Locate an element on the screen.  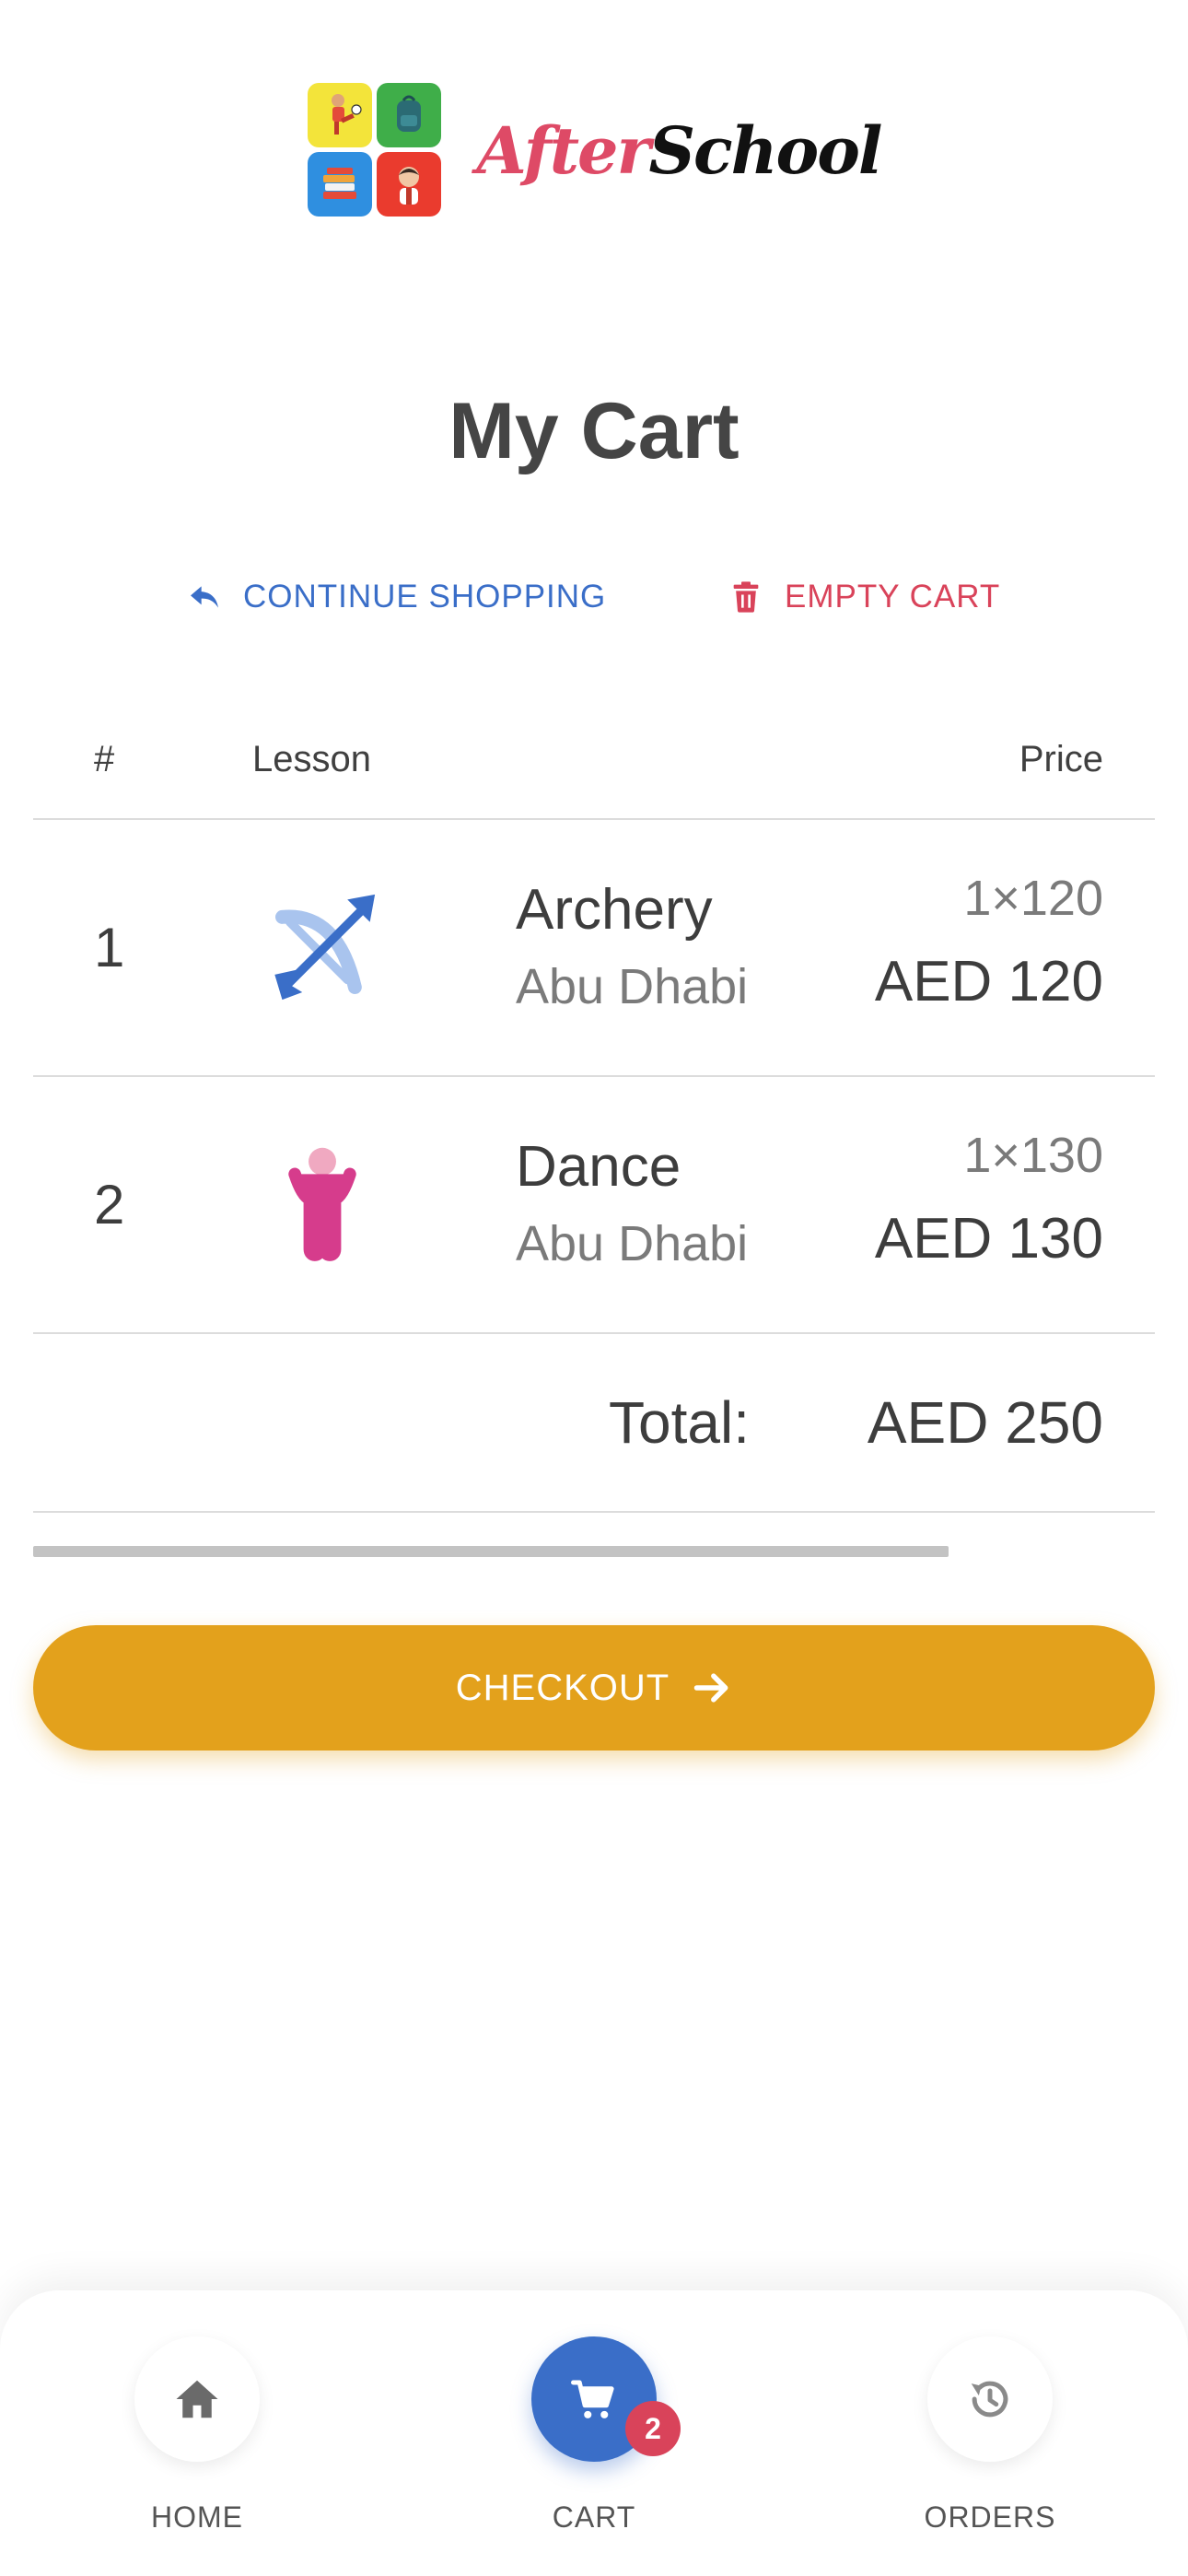
history-icon is located at coordinates (989, 2399).